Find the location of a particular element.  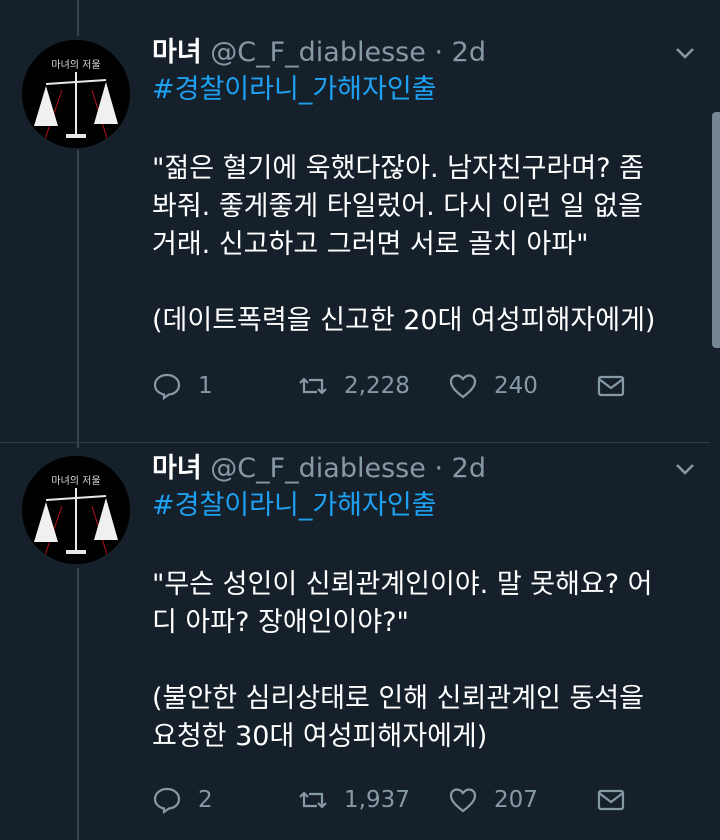

reply-count: 2 is located at coordinates (205, 800).